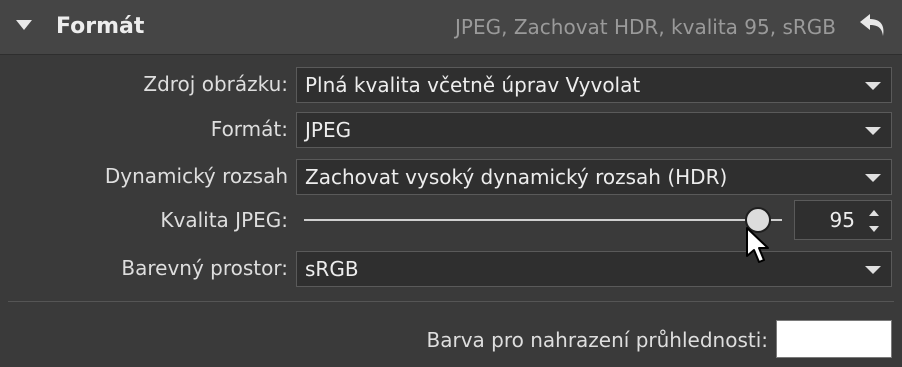 The width and height of the screenshot is (902, 367). What do you see at coordinates (328, 130) in the screenshot?
I see `format-value: JPEG` at bounding box center [328, 130].